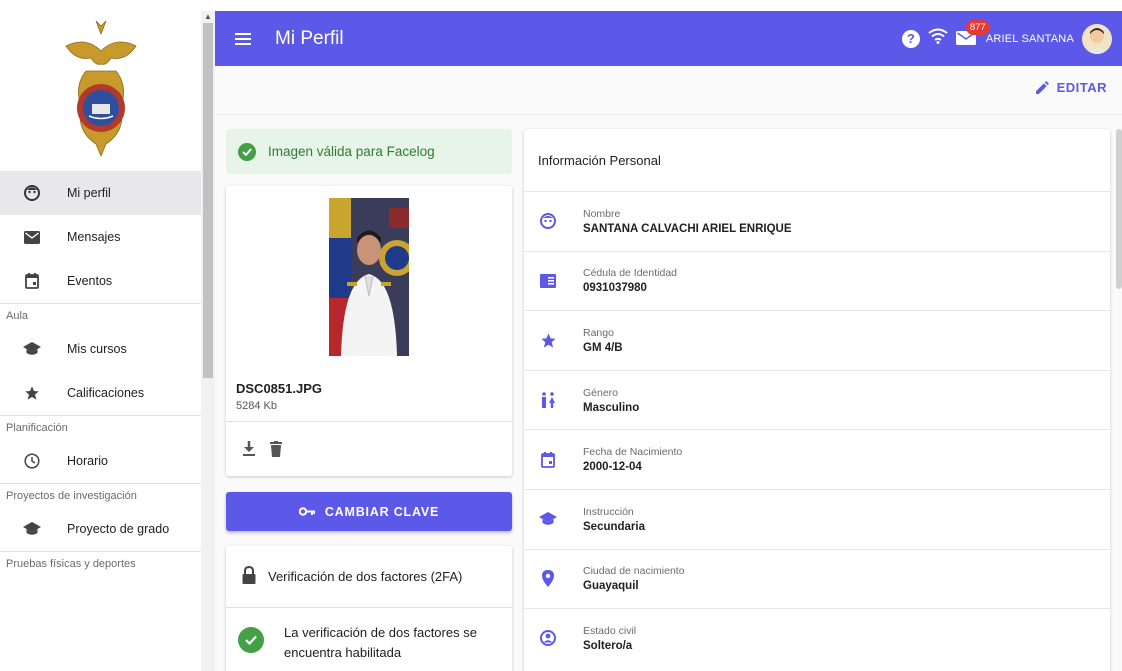  What do you see at coordinates (548, 400) in the screenshot?
I see `gender-icon` at bounding box center [548, 400].